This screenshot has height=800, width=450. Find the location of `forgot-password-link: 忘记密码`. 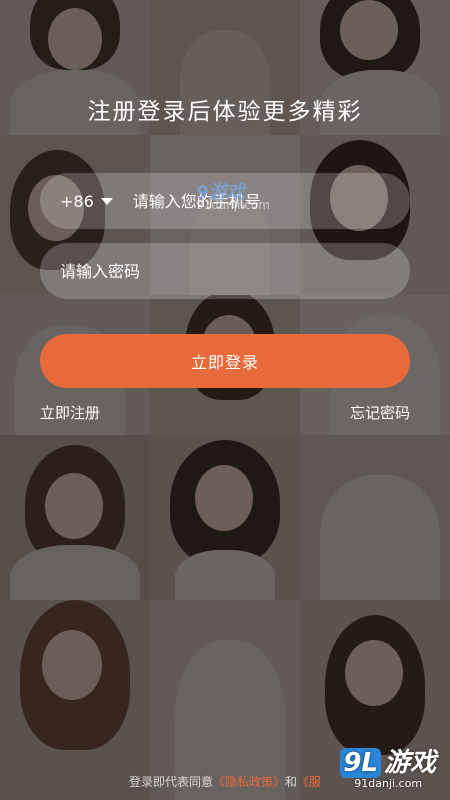

forgot-password-link: 忘记密码 is located at coordinates (380, 412).